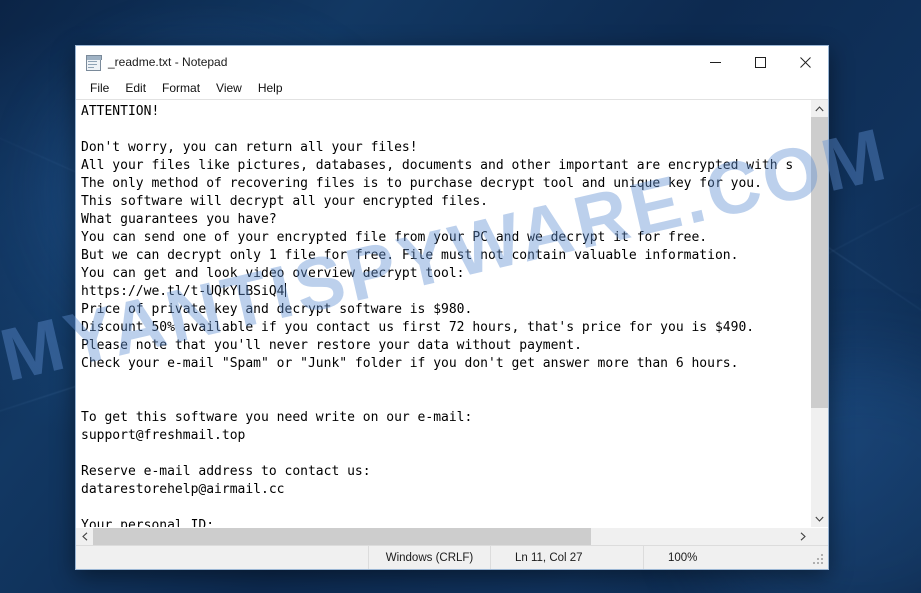 This screenshot has width=921, height=593. I want to click on chevron-right-icon, so click(803, 536).